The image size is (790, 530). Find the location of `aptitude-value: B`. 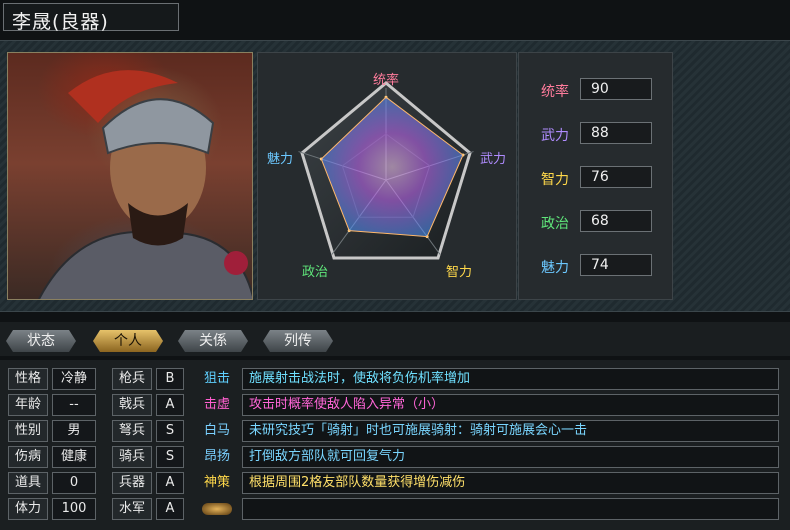

aptitude-value: B is located at coordinates (170, 379).